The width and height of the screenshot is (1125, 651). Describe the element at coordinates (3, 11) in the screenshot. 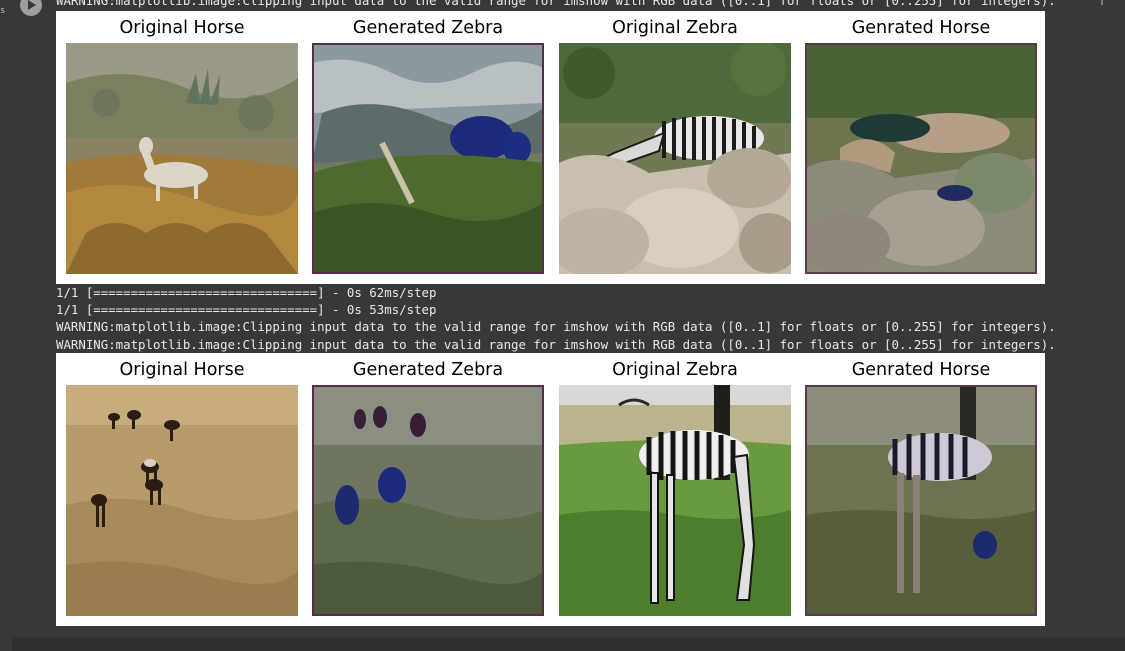

I see `execution-count: s` at that location.